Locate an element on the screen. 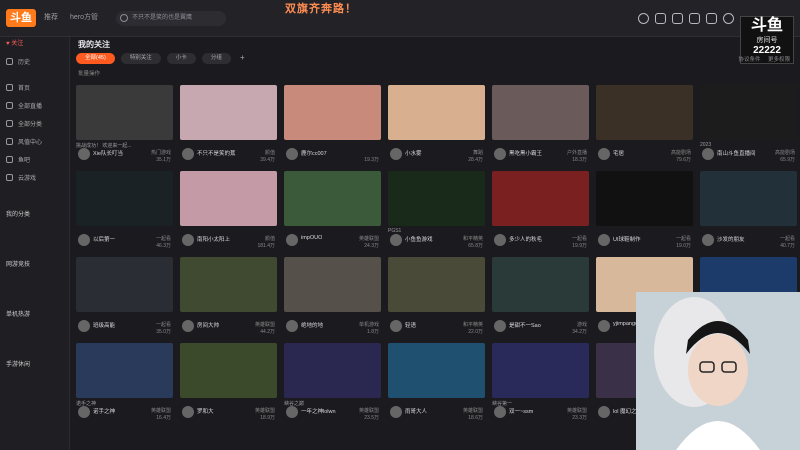 The width and height of the screenshot is (800, 450). streamer-name: 轻语 is located at coordinates (410, 325).